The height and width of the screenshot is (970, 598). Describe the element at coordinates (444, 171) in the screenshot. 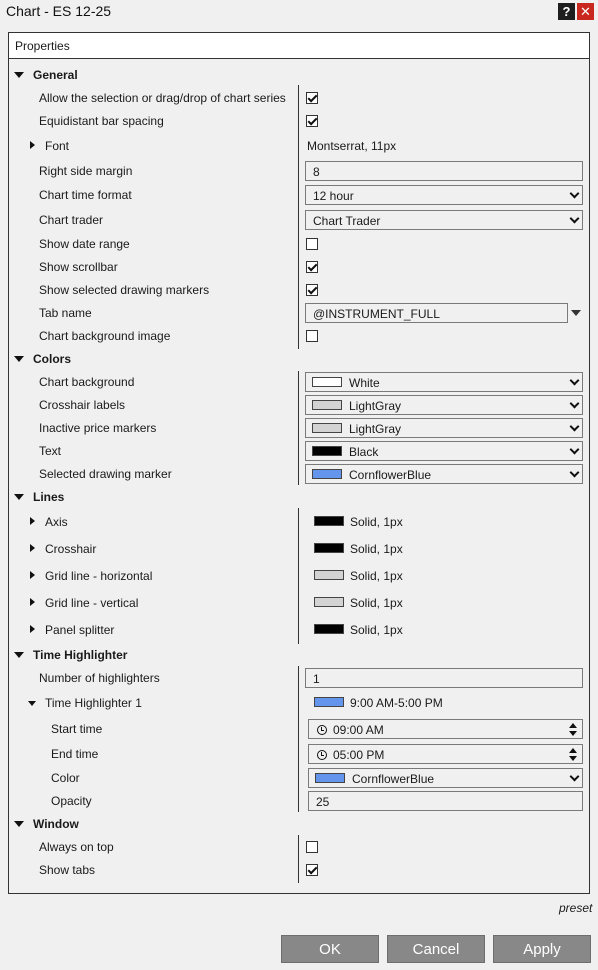

I see `right-margin-input: 8` at that location.